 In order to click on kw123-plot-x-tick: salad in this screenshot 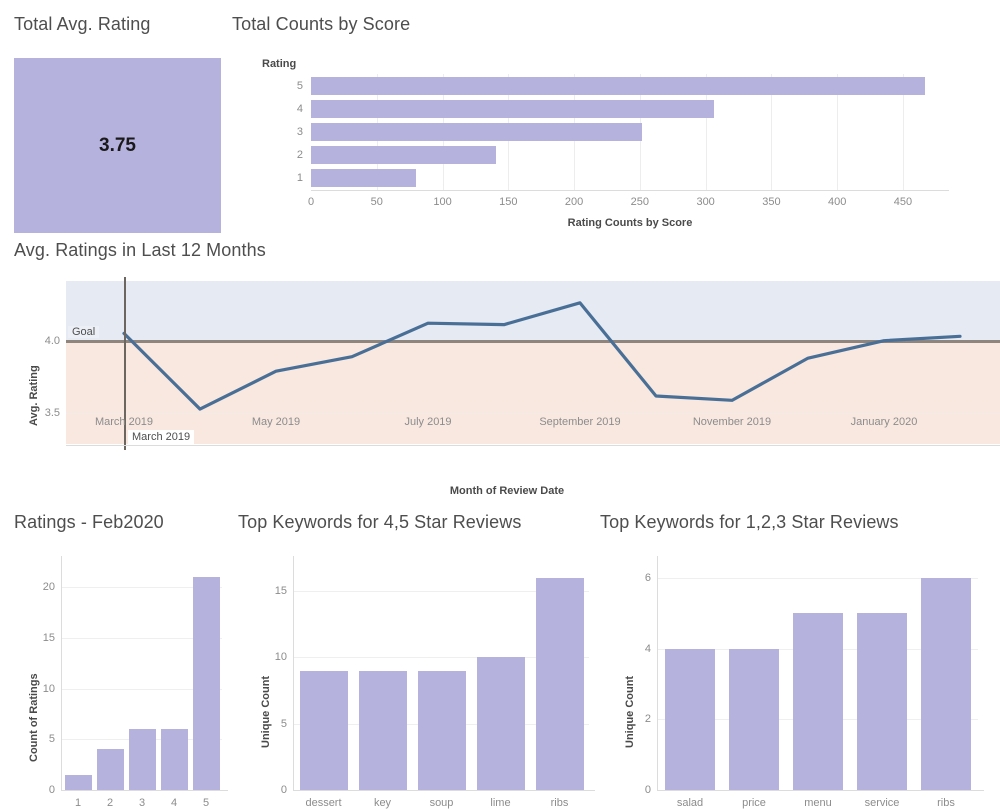, I will do `click(690, 803)`.